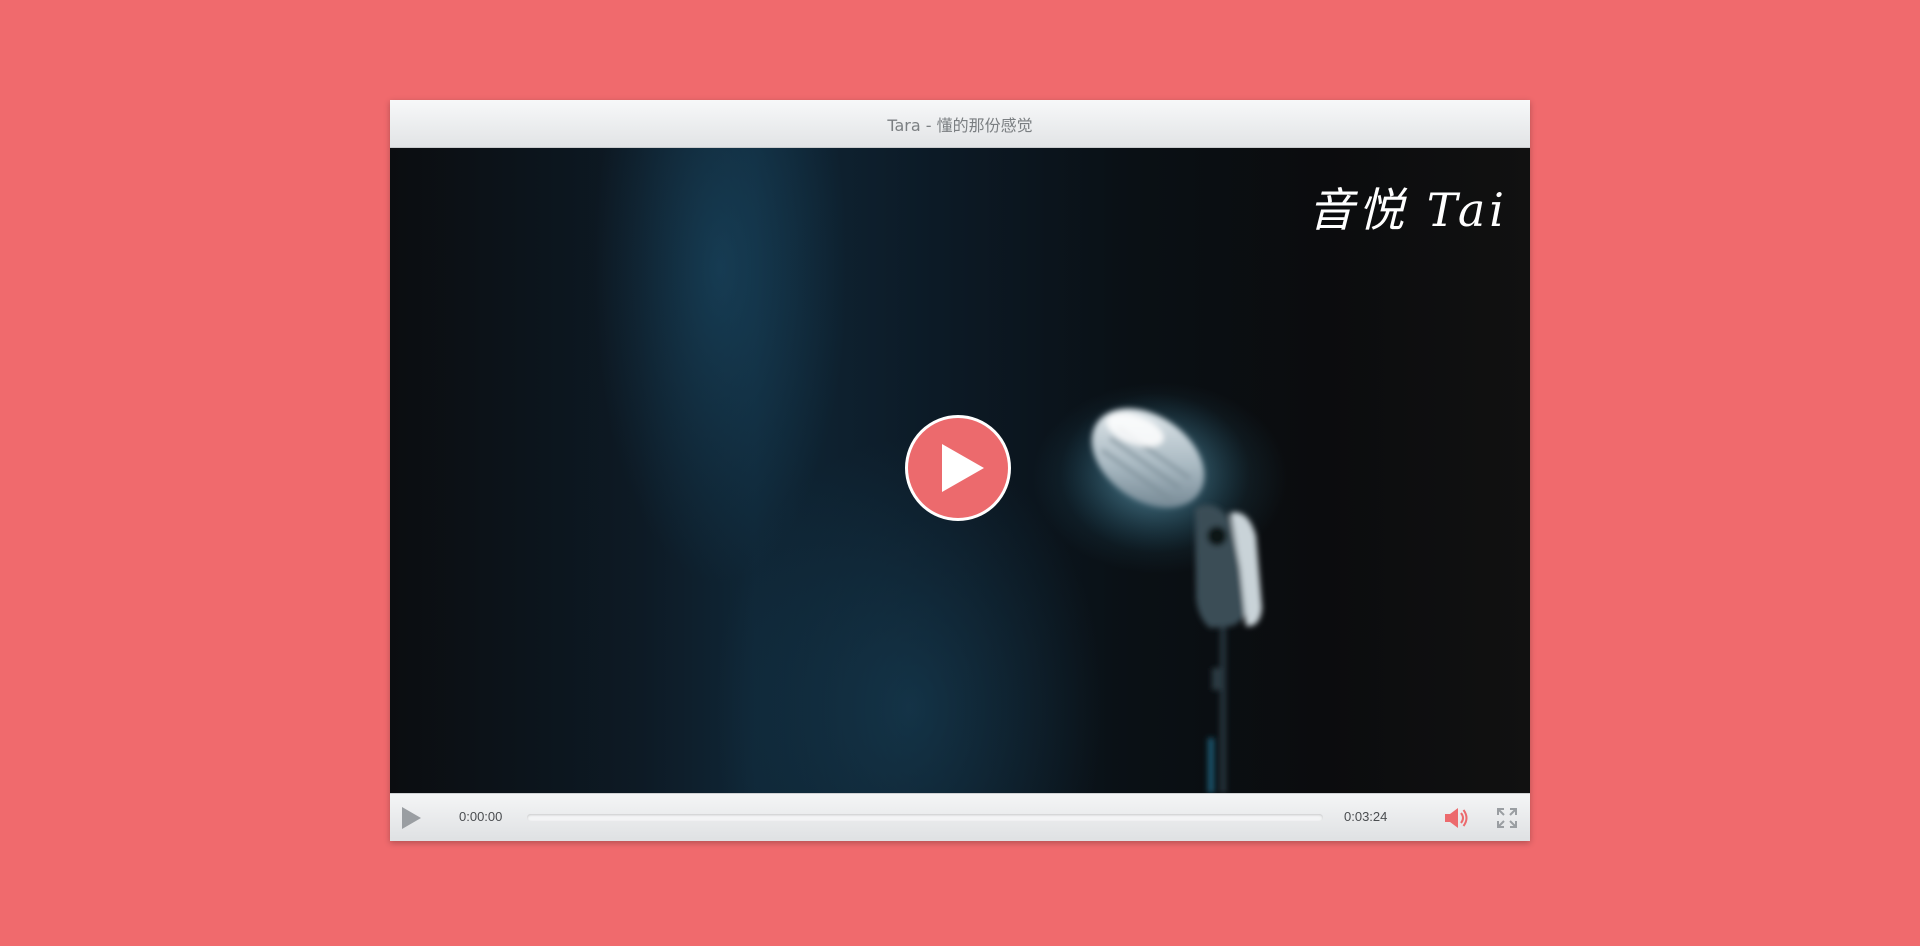 The image size is (1920, 946). I want to click on play-button, so click(412, 818).